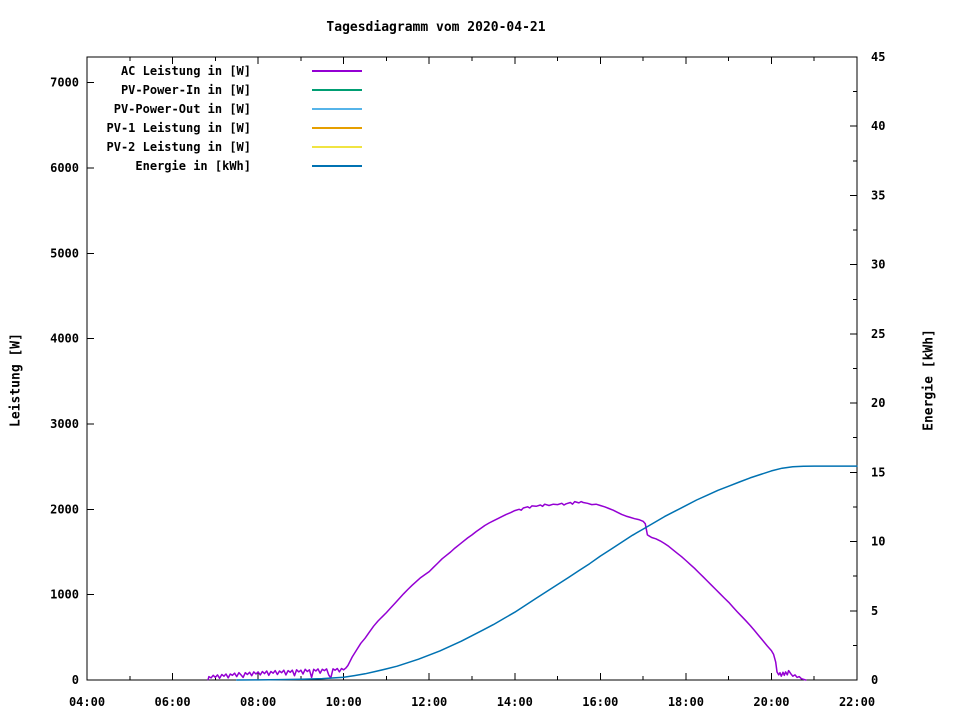 The image size is (960, 720). Describe the element at coordinates (179, 128) in the screenshot. I see `legend-label: PV-1 Leistung in [W]` at that location.